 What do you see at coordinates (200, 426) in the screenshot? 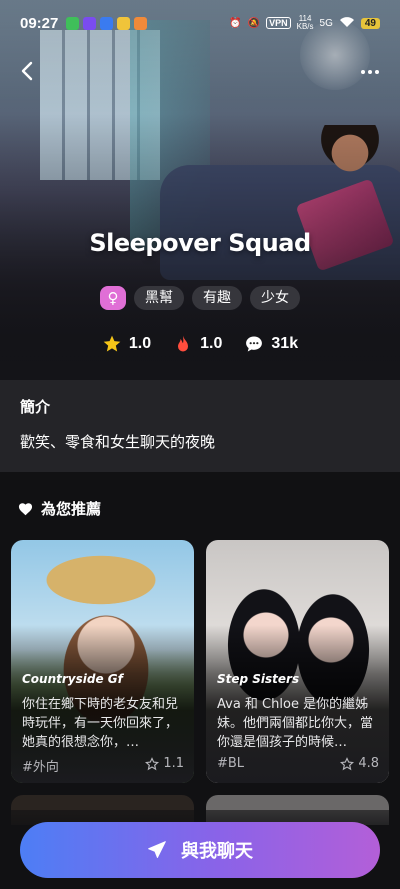
I see `intro-section: 簡介 歡笑、零食和女生聊天的夜晚` at bounding box center [200, 426].